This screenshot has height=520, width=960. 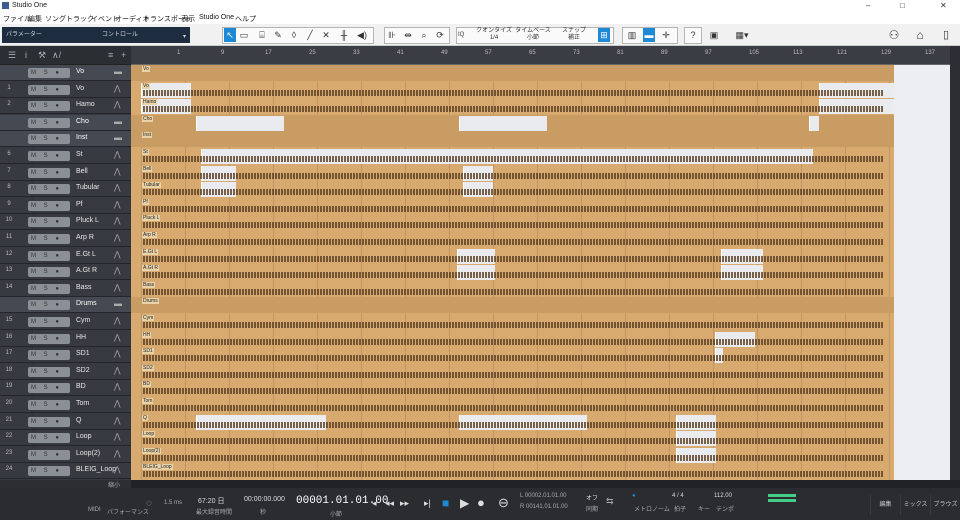 What do you see at coordinates (79, 204) in the screenshot?
I see `track-name: Pf` at bounding box center [79, 204].